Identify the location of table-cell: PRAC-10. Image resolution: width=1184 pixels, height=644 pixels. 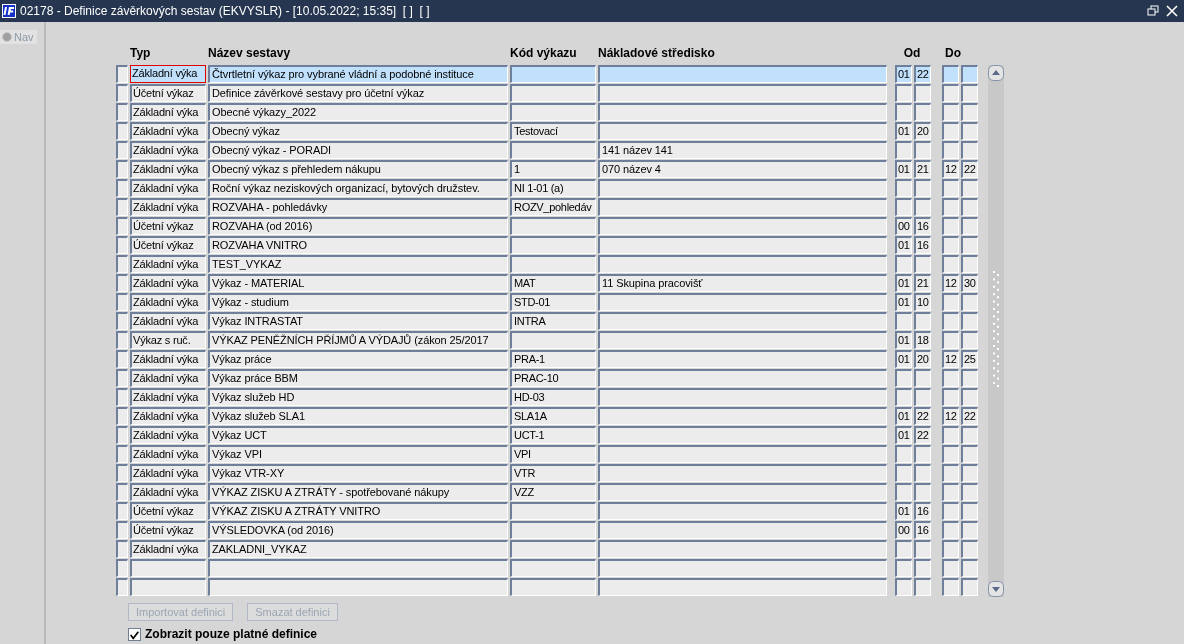
(553, 378).